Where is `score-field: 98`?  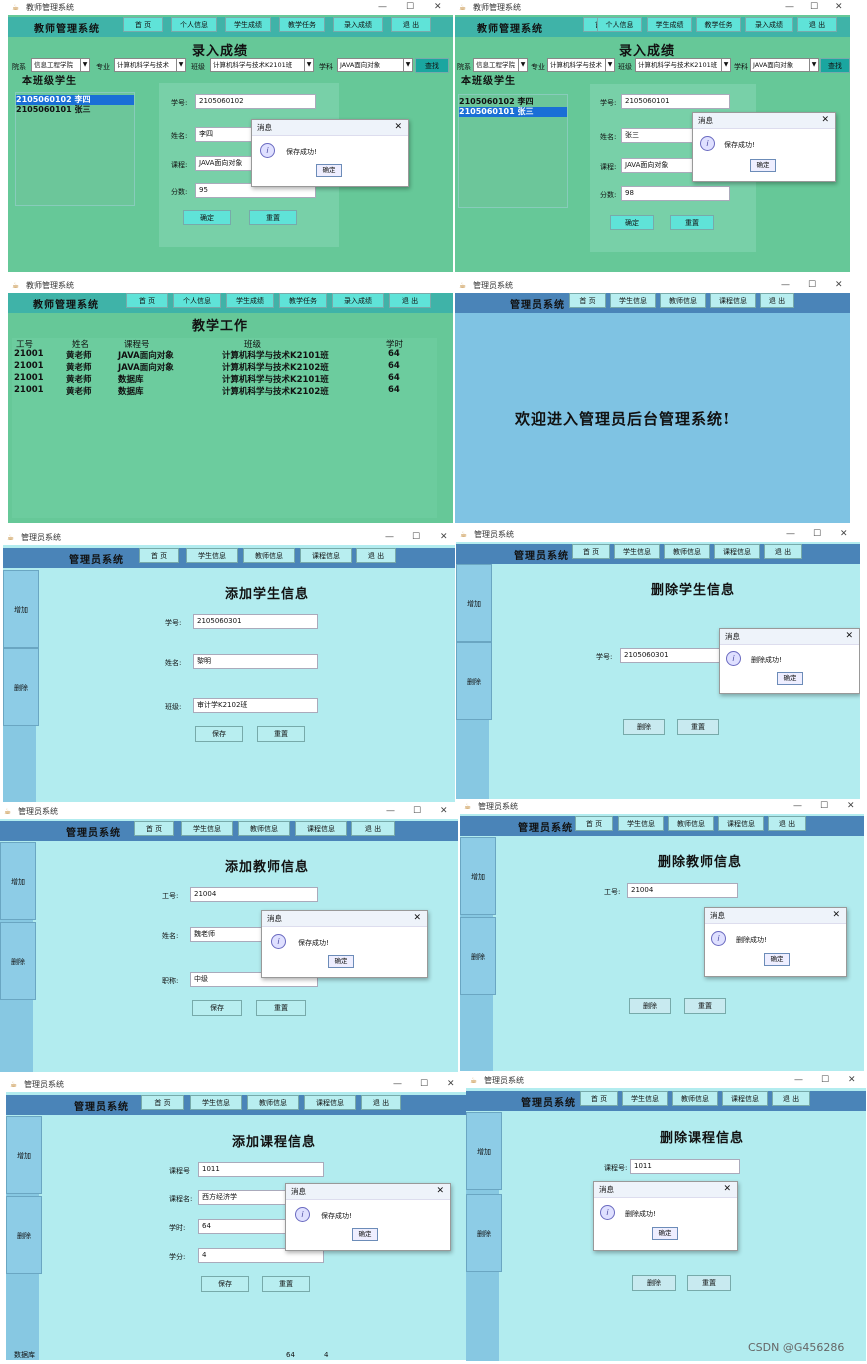 score-field: 98 is located at coordinates (675, 193).